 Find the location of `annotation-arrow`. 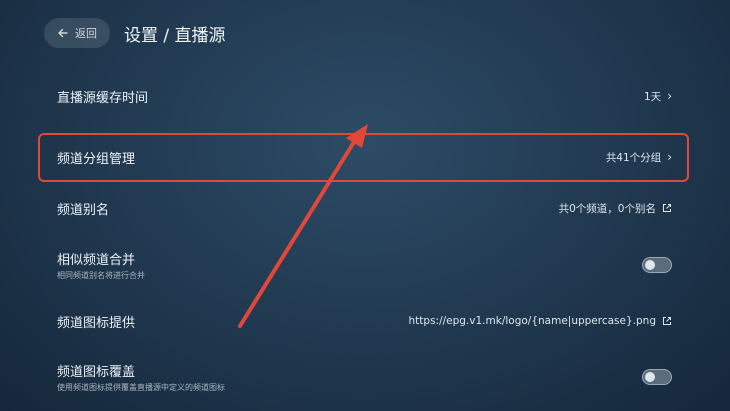

annotation-arrow is located at coordinates (303, 226).